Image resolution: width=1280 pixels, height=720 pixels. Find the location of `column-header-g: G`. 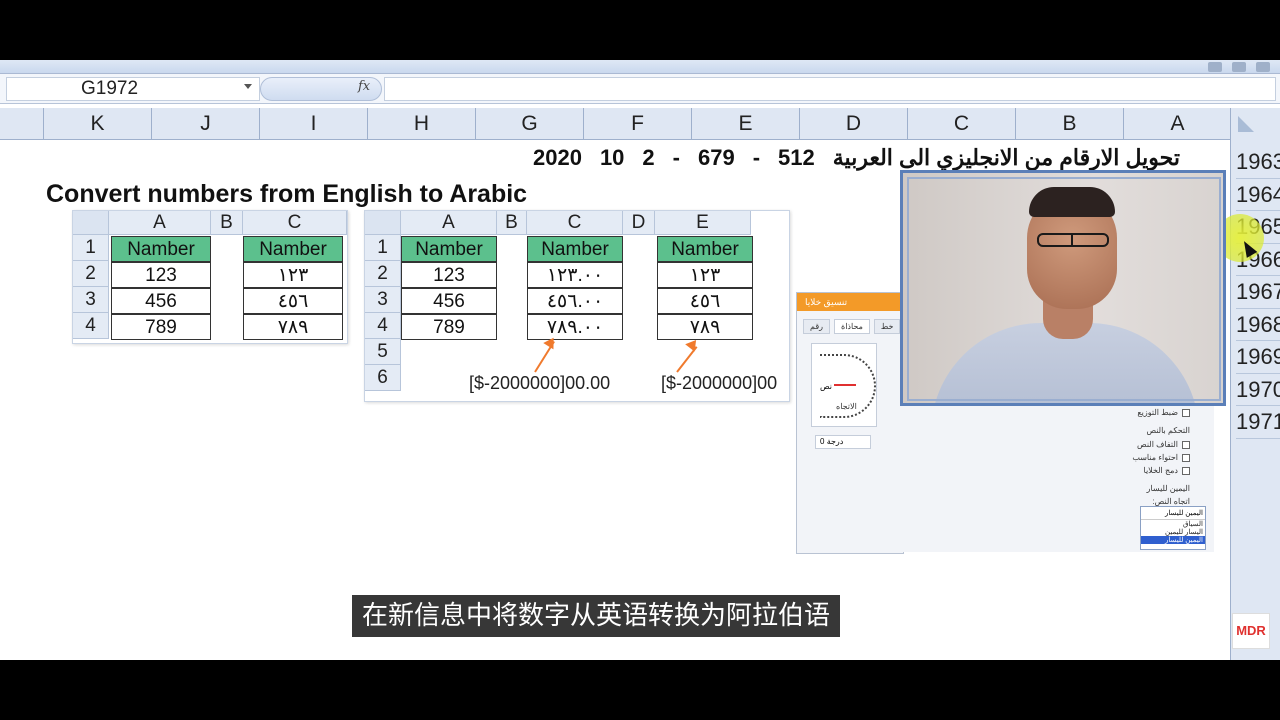

column-header-g: G is located at coordinates (530, 124).